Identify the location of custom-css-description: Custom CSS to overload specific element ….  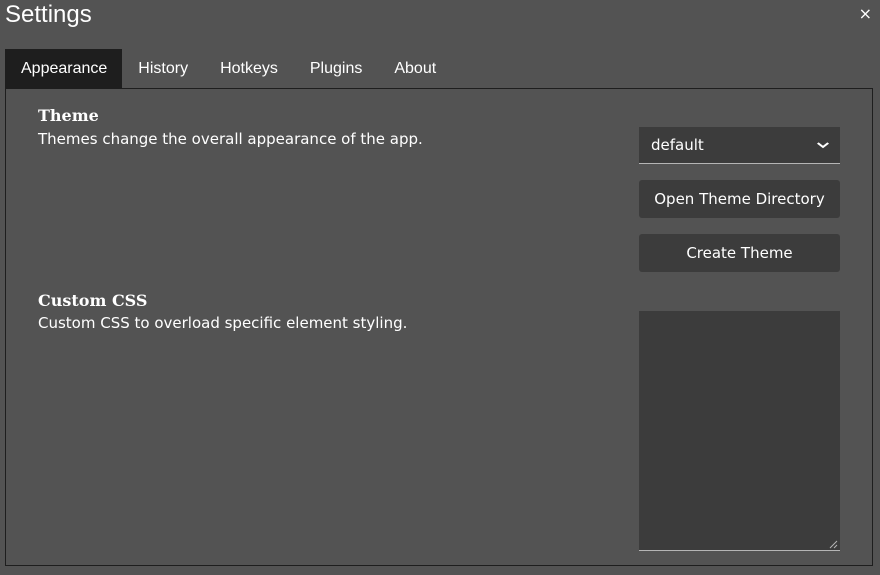
(223, 323).